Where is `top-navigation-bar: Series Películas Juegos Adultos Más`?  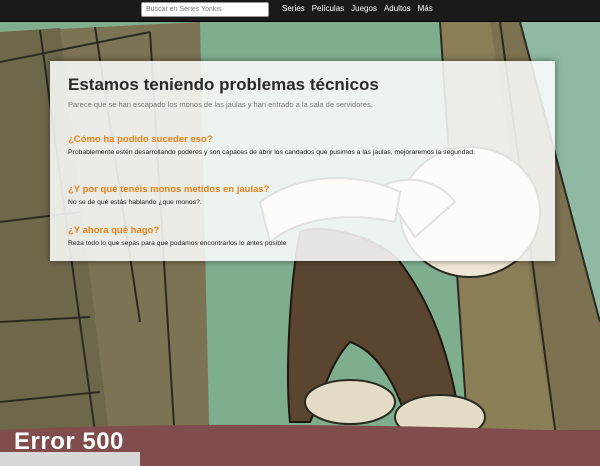
top-navigation-bar: Series Películas Juegos Adultos Más is located at coordinates (300, 11).